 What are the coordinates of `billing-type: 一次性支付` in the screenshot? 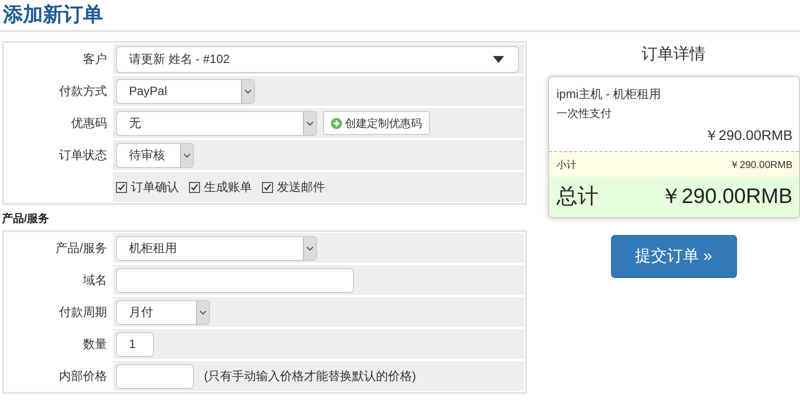 It's located at (584, 114).